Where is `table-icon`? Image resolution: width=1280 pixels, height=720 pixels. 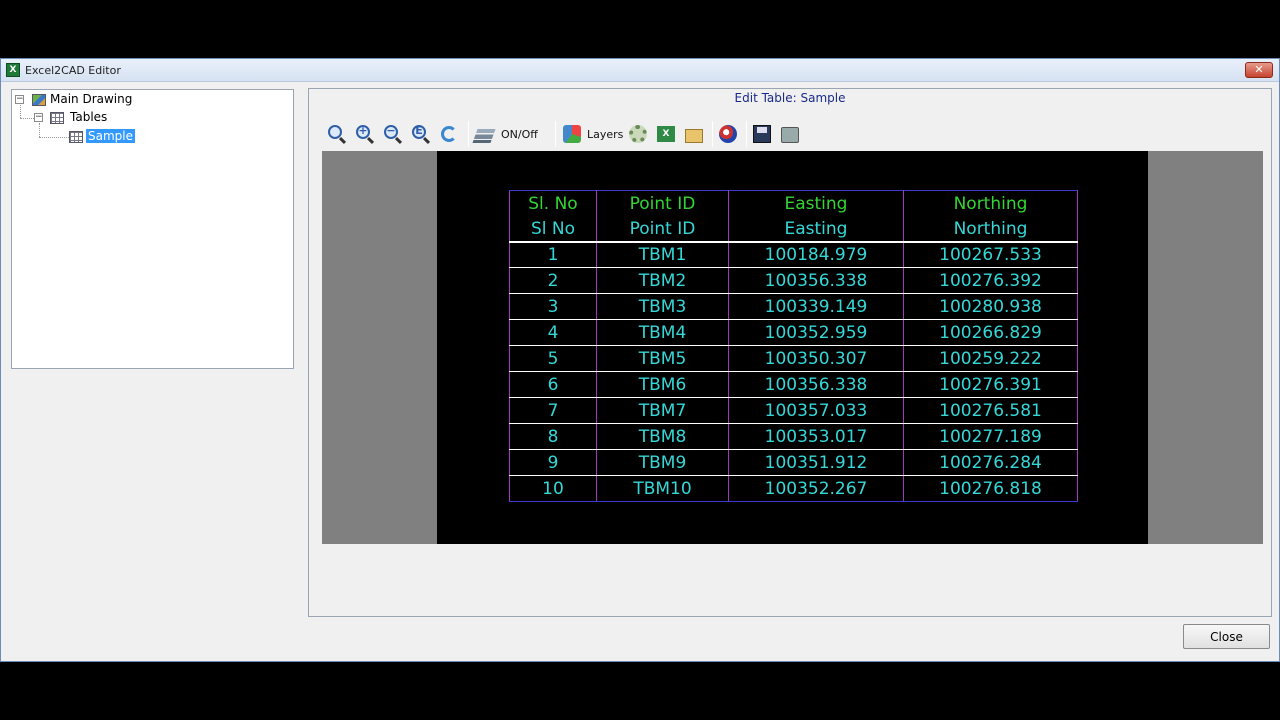 table-icon is located at coordinates (76, 137).